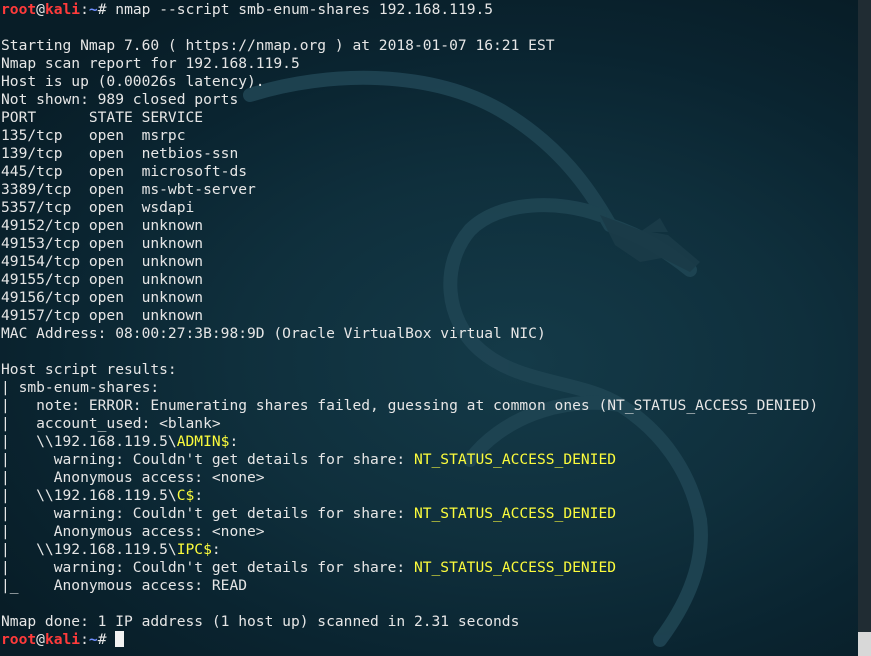 Image resolution: width=871 pixels, height=656 pixels. Describe the element at coordinates (98, 207) in the screenshot. I see `port-row: 5357/tcp open wsdapi` at that location.